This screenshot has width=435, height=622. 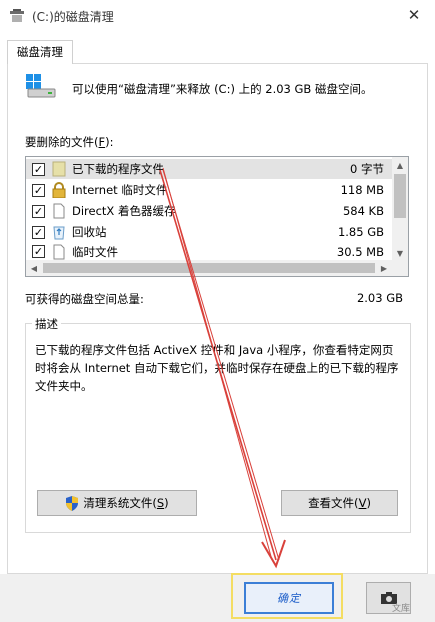 What do you see at coordinates (89, 232) in the screenshot?
I see `file-name: 回收站` at bounding box center [89, 232].